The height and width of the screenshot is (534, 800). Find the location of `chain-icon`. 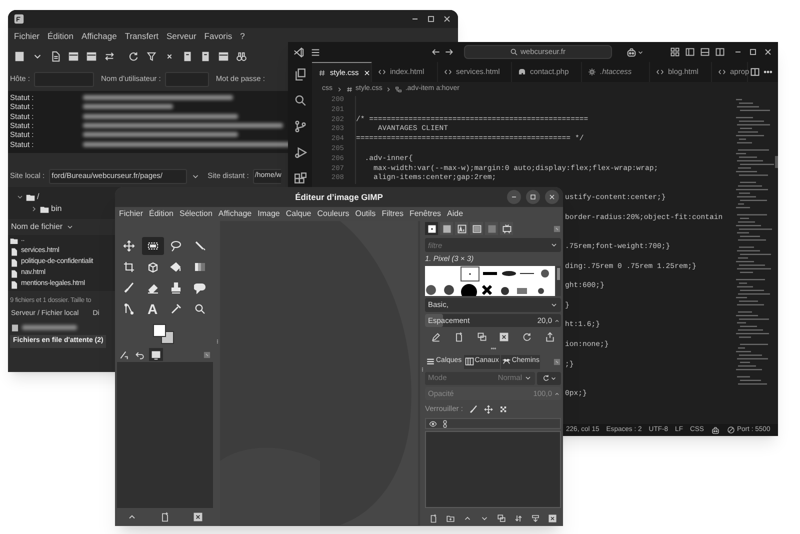

chain-icon is located at coordinates (445, 424).